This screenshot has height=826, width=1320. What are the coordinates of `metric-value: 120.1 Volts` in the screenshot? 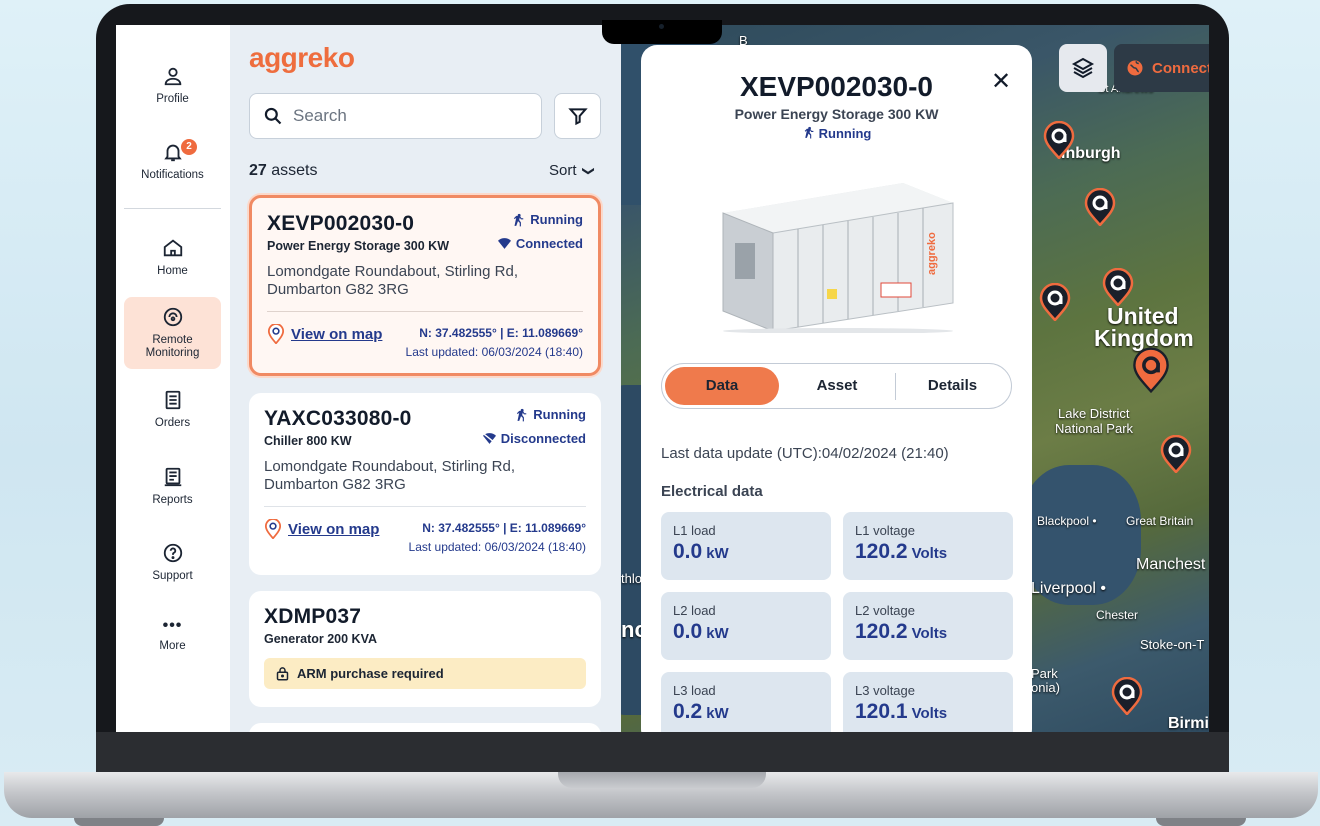 It's located at (928, 712).